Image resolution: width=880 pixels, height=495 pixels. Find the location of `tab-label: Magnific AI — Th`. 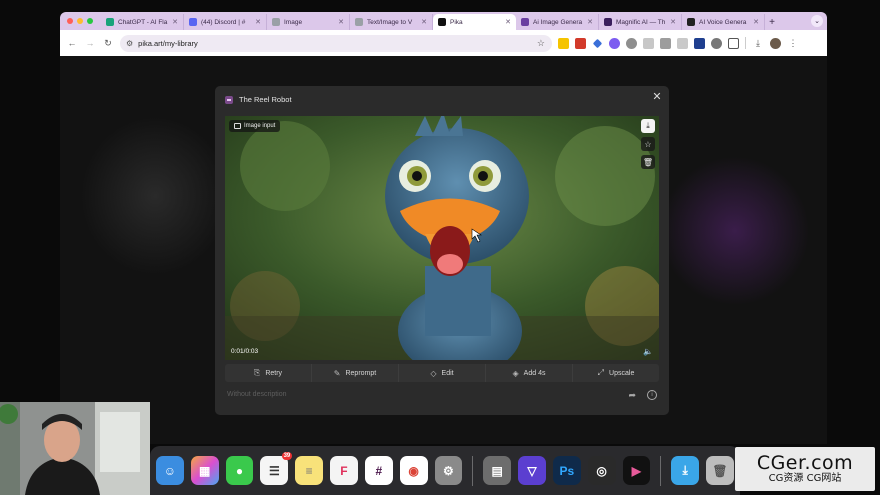

tab-label: Magnific AI — Th is located at coordinates (641, 22).